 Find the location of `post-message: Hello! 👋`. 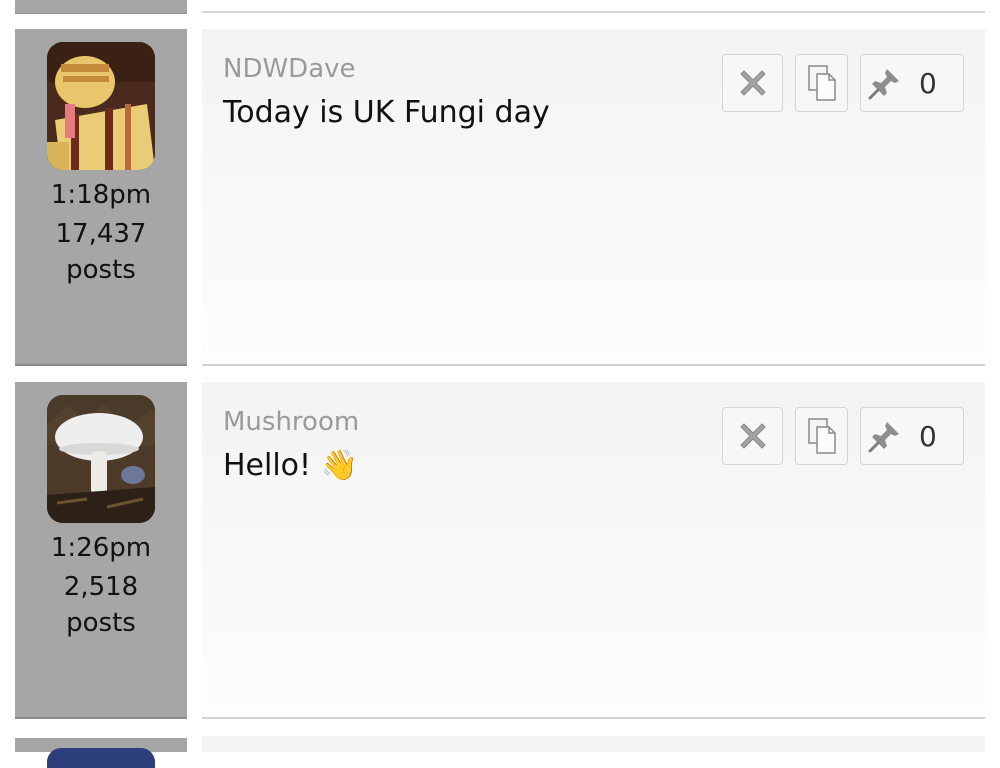

post-message: Hello! 👋 is located at coordinates (290, 465).